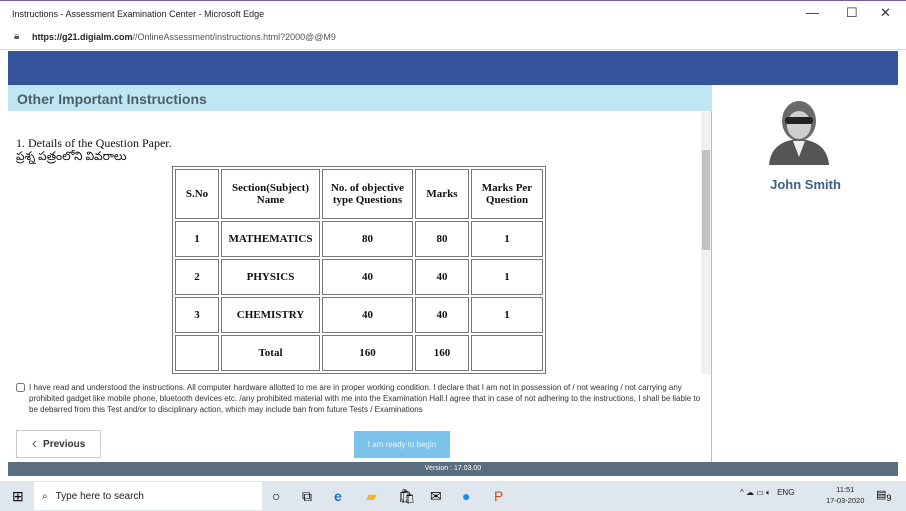 Image resolution: width=906 pixels, height=511 pixels. I want to click on table-row: 1 MATHEMATICS 80 80 1, so click(359, 239).